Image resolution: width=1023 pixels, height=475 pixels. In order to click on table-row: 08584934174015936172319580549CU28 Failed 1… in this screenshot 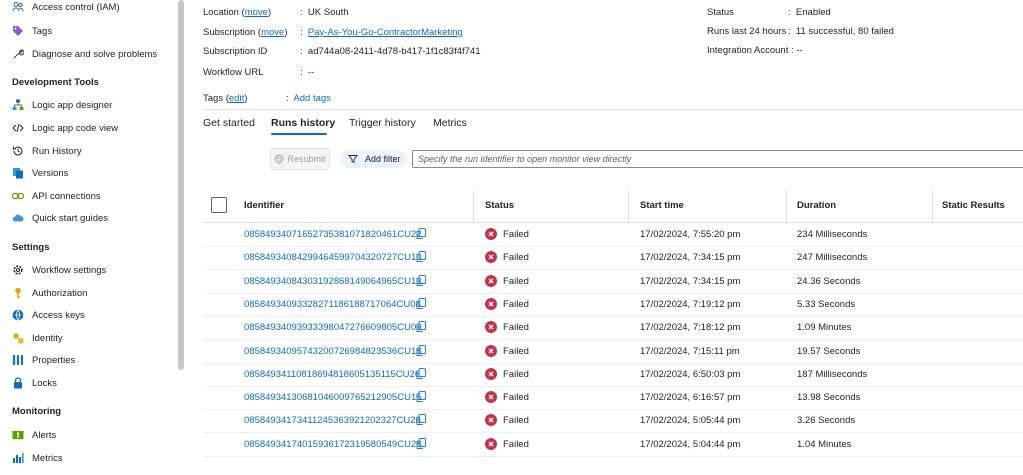, I will do `click(604, 445)`.